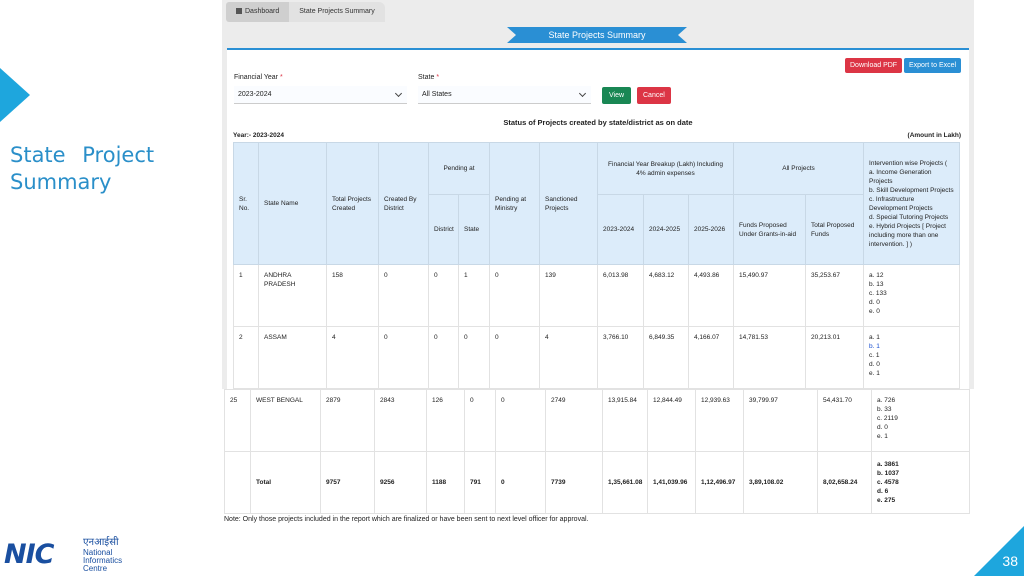  I want to click on state-label: State *, so click(428, 77).